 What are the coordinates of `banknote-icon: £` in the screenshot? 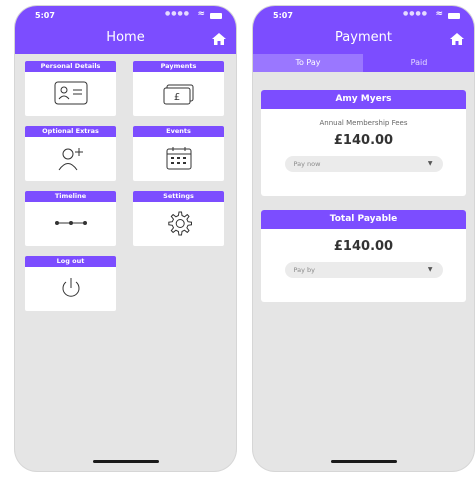 It's located at (178, 93).